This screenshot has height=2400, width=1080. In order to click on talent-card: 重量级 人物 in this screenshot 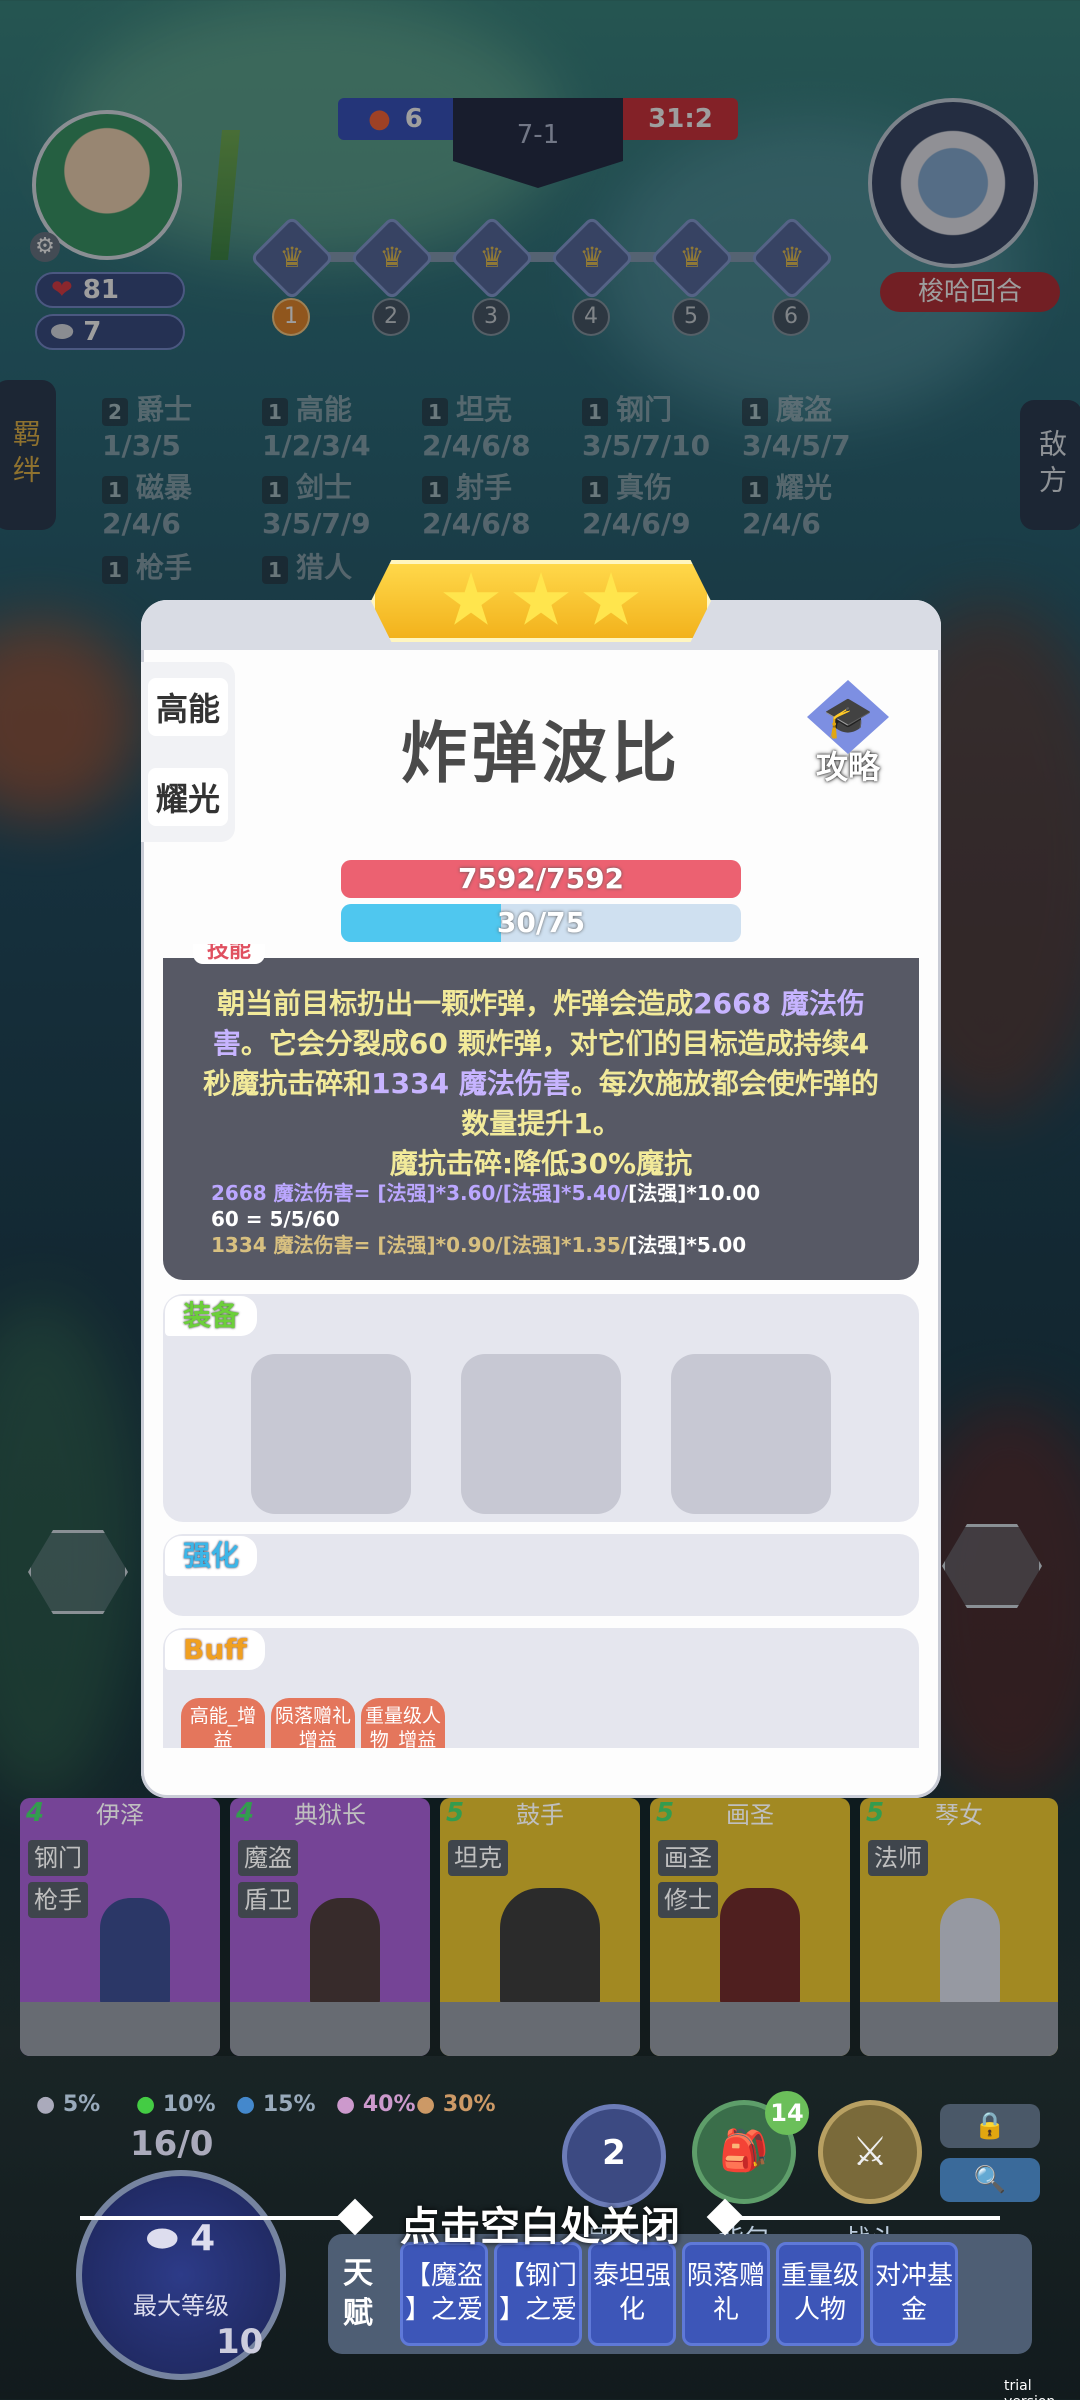, I will do `click(820, 2294)`.